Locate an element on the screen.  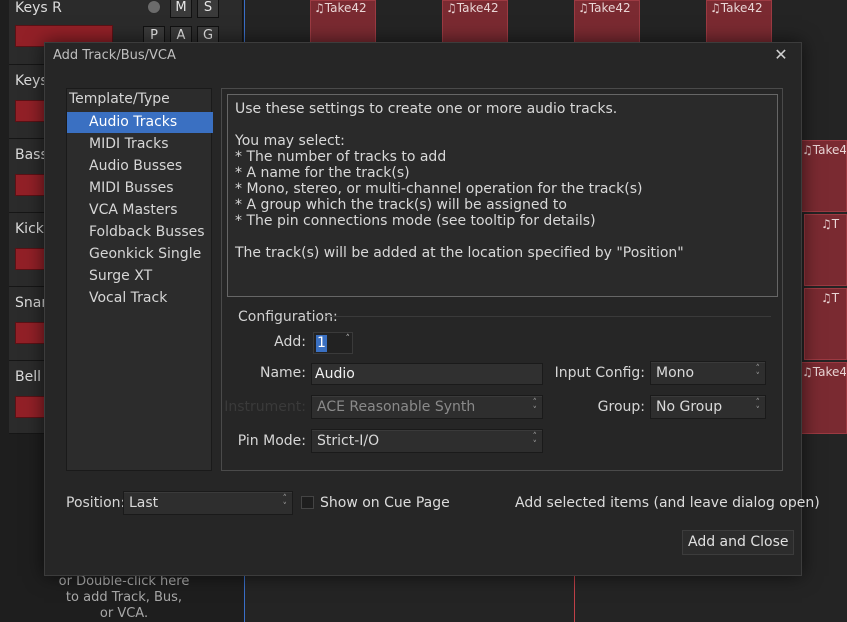
add-and-close-button: Add and Close is located at coordinates (738, 542).